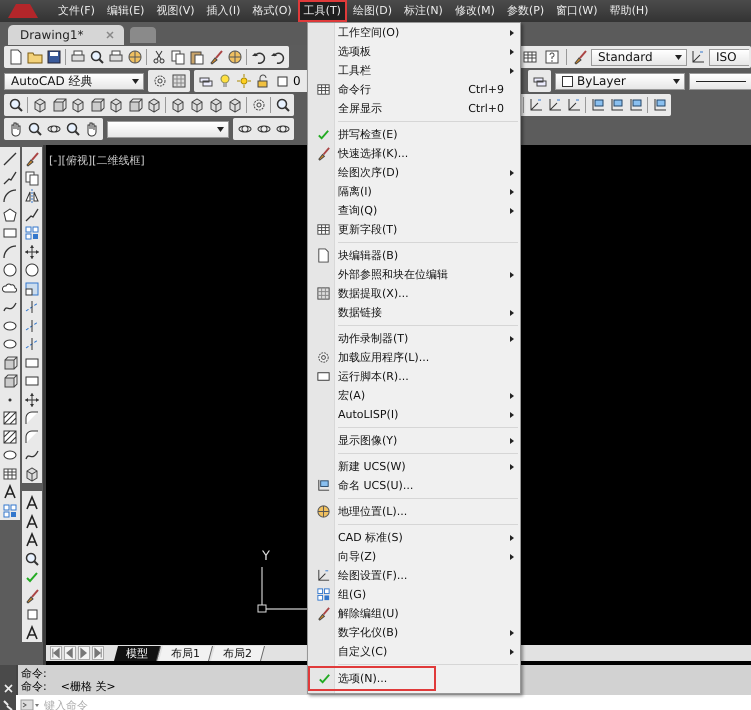 This screenshot has width=751, height=710. What do you see at coordinates (414, 108) in the screenshot?
I see `menu-item: 全屏显示 Ctrl+0` at bounding box center [414, 108].